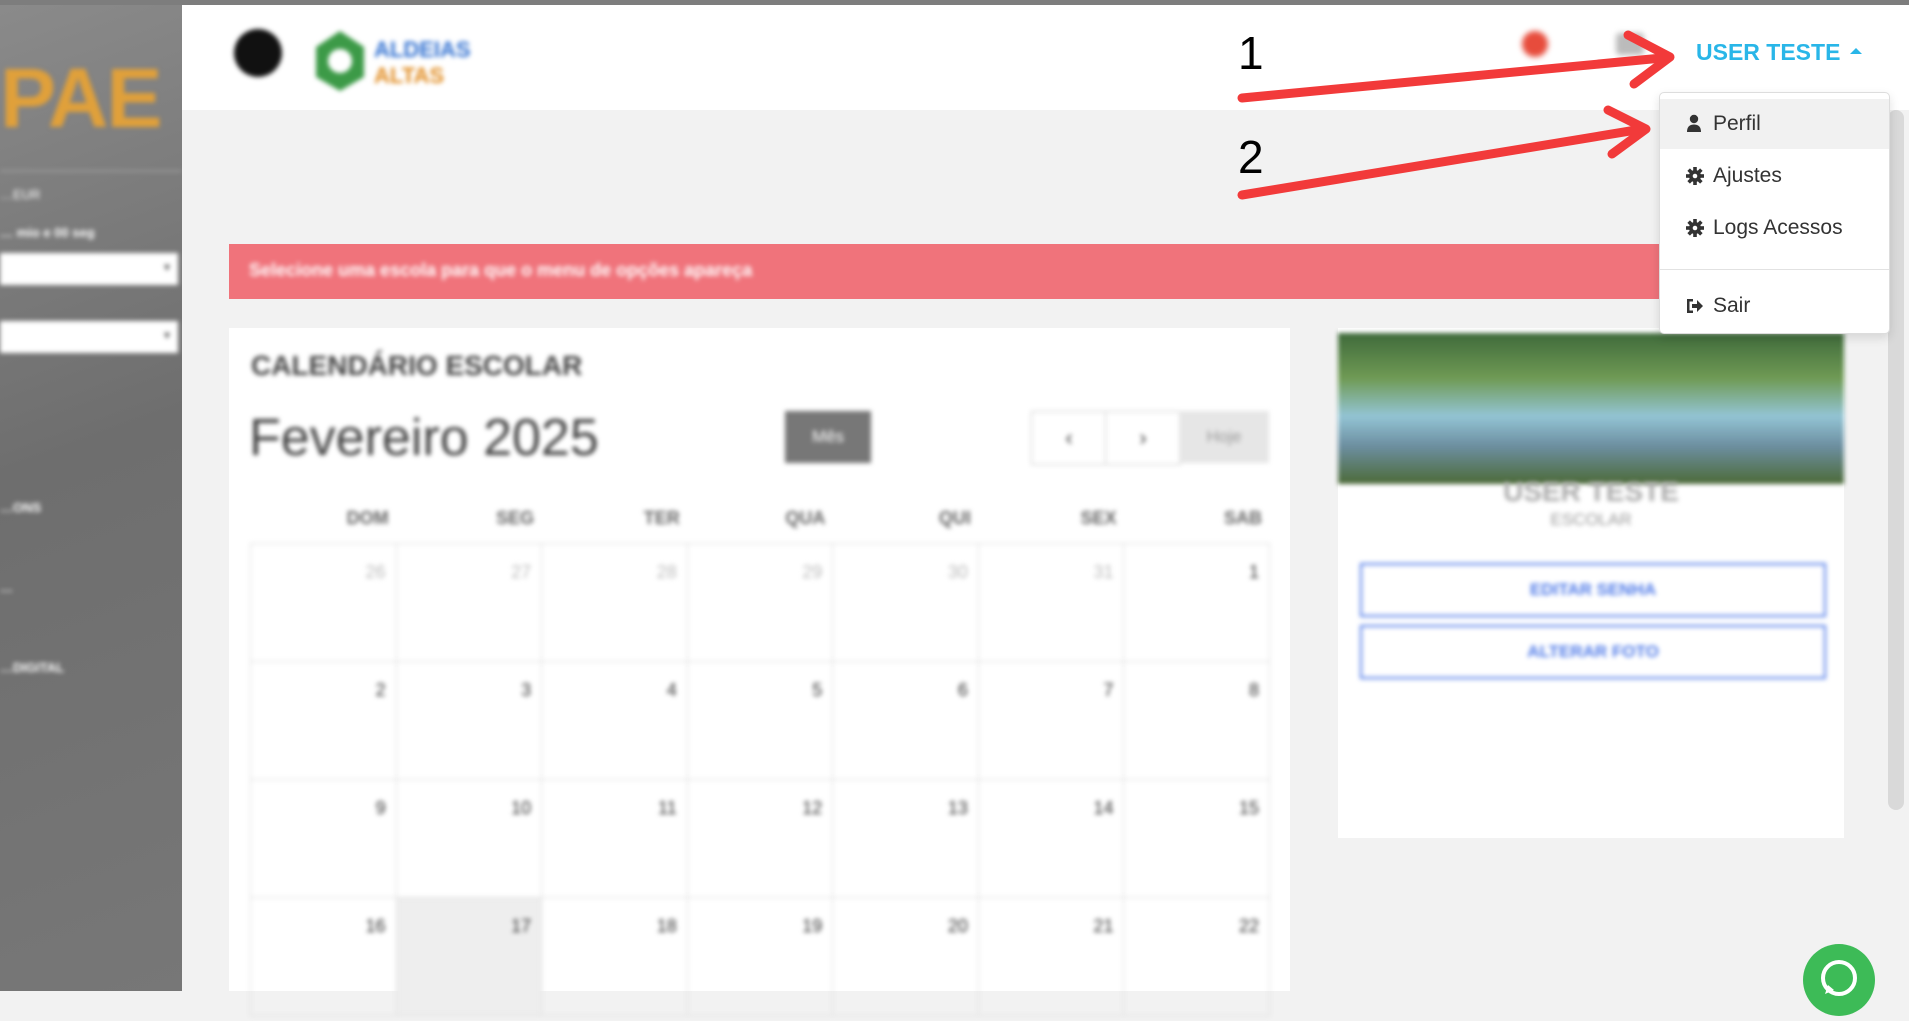  I want to click on edit-password-button: EDITAR SENHA, so click(1593, 590).